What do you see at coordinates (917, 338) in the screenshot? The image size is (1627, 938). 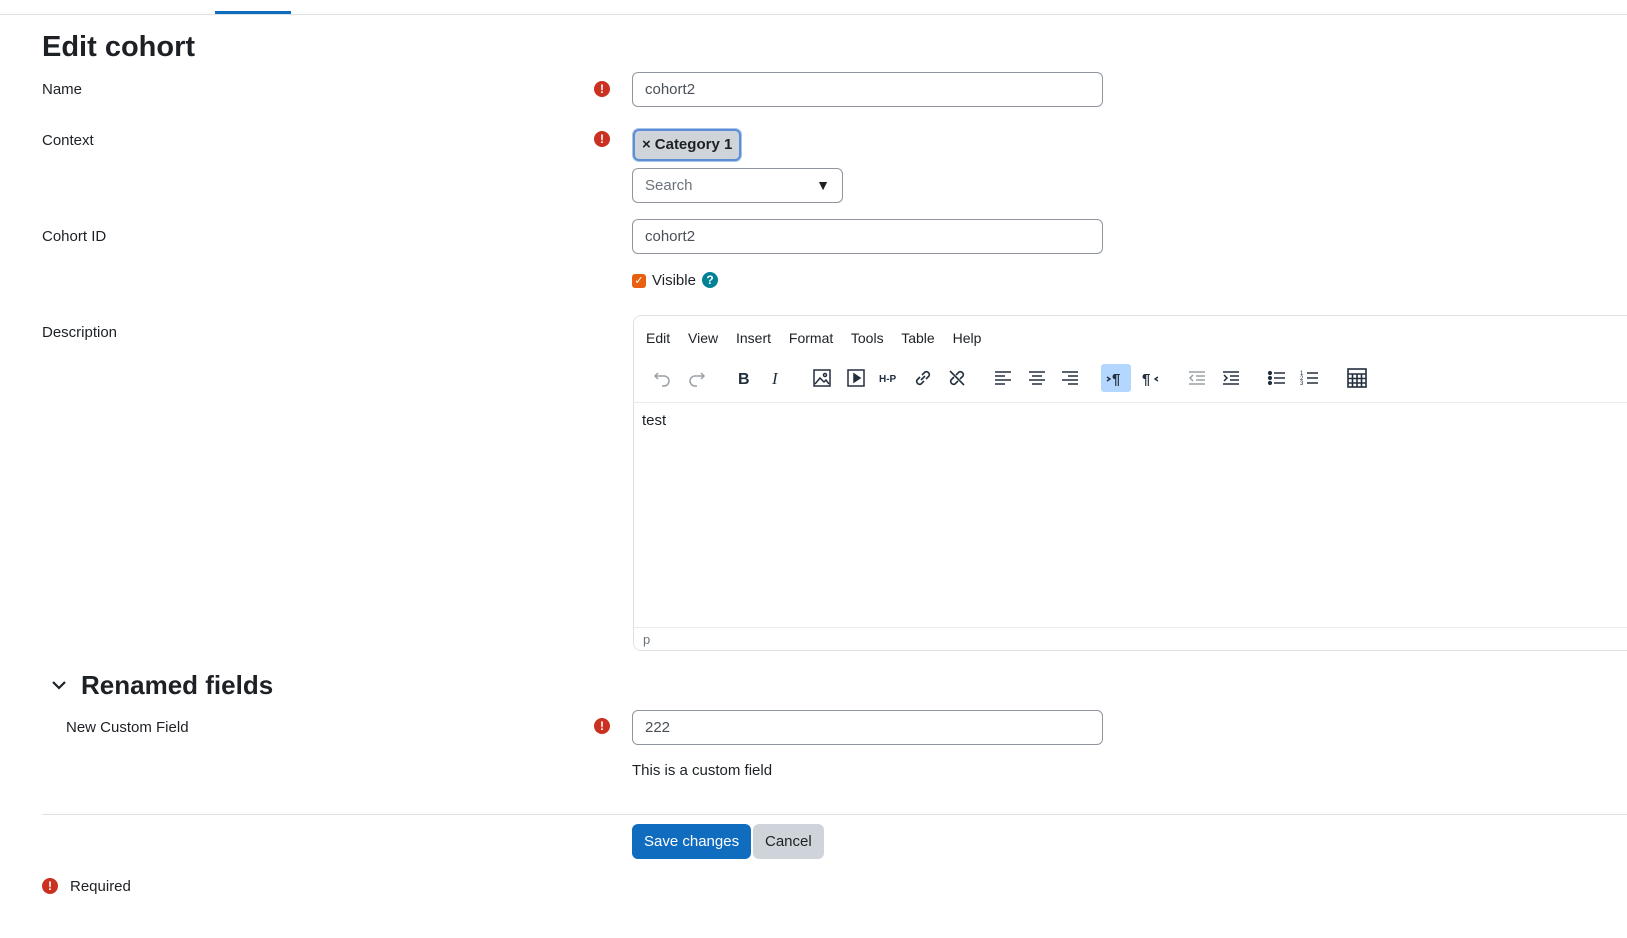 I see `menu-table: Table` at bounding box center [917, 338].